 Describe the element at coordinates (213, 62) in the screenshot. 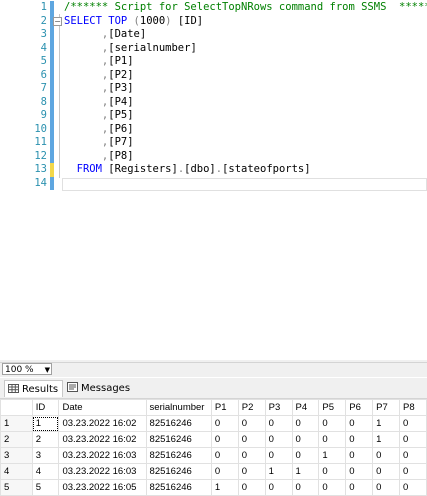

I see `code-line: 5 ,[P1]` at that location.